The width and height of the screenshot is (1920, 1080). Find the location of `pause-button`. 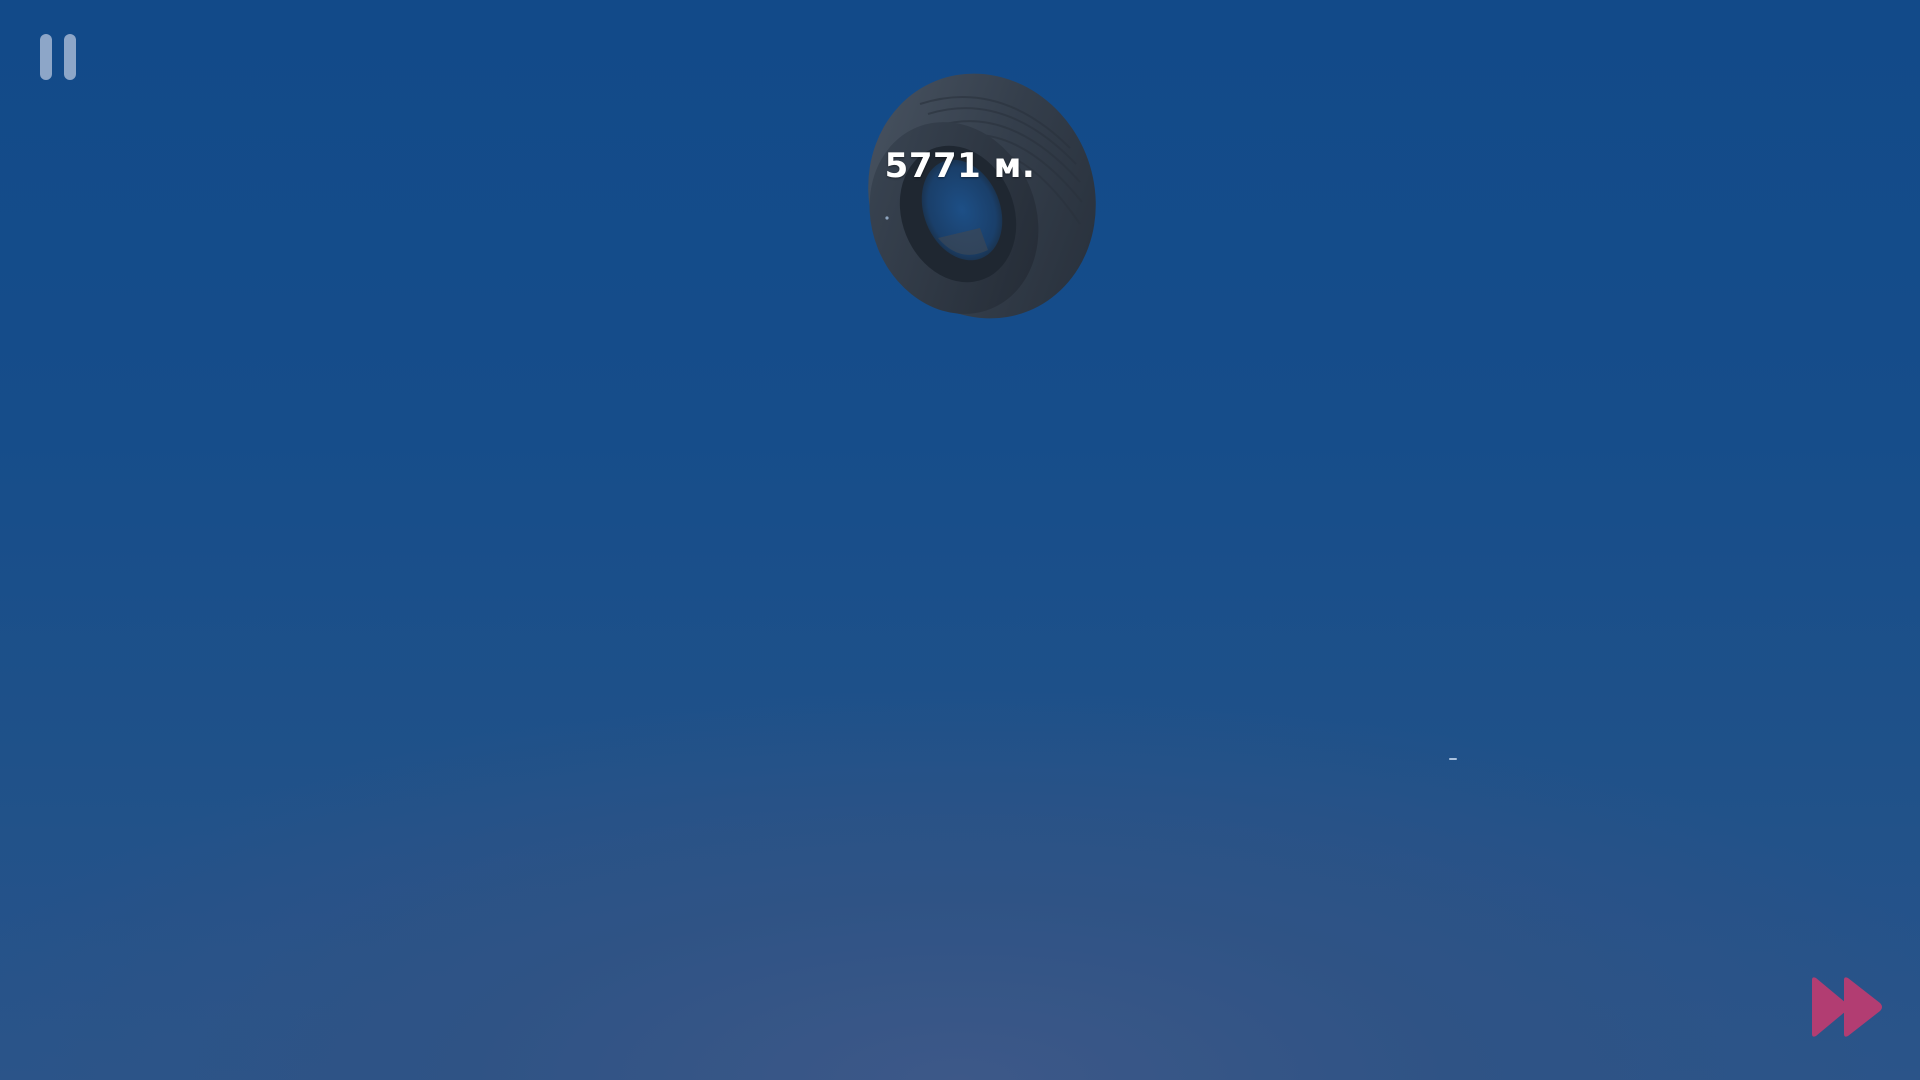

pause-button is located at coordinates (58, 59).